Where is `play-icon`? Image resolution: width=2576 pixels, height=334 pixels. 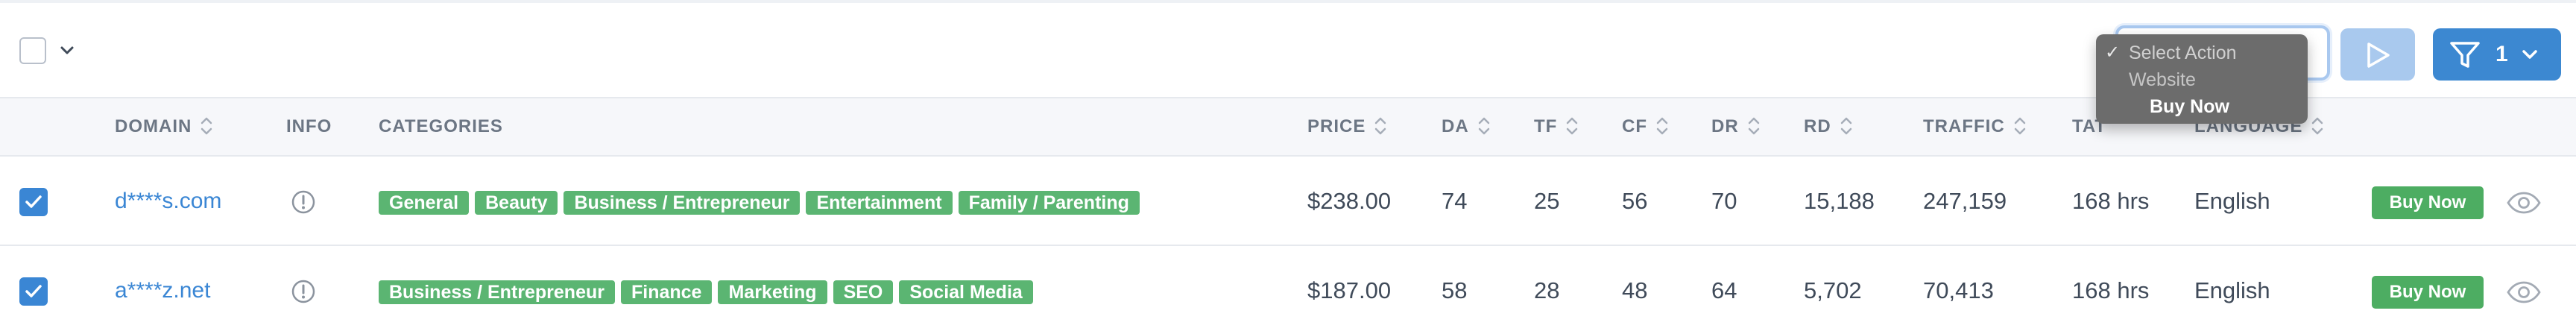 play-icon is located at coordinates (2378, 55).